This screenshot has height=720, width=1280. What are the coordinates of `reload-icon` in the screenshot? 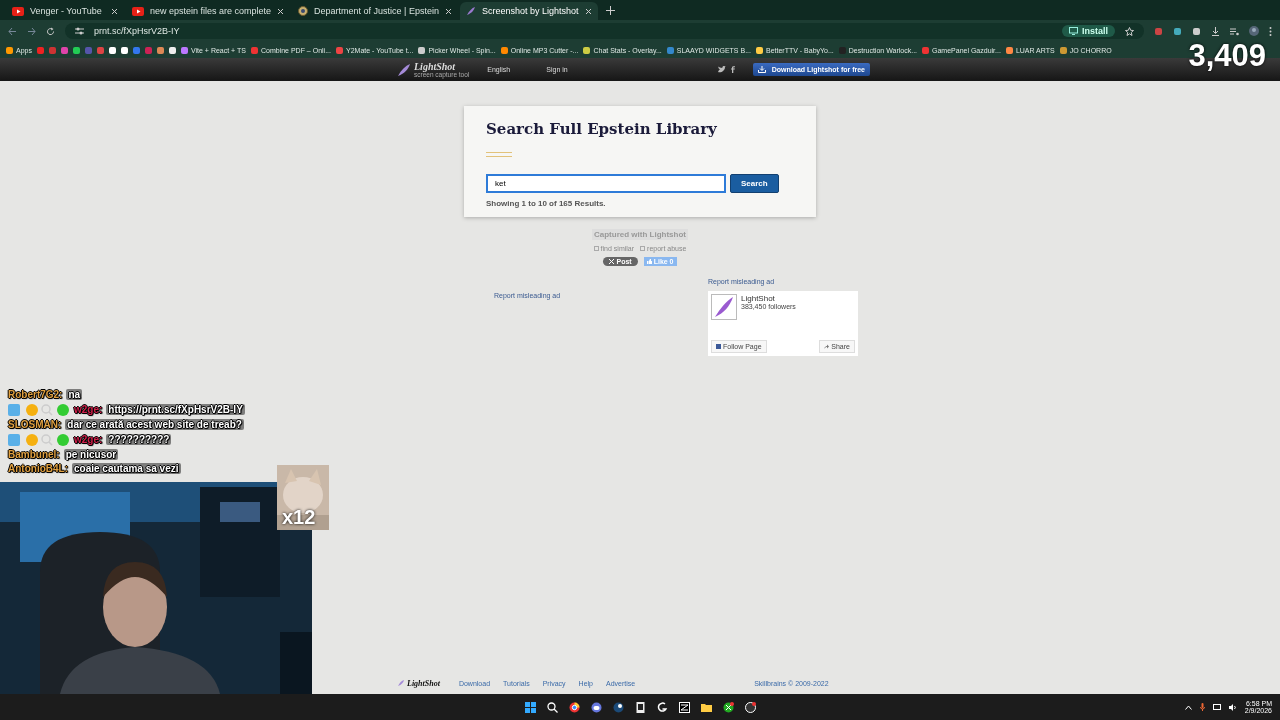 It's located at (50, 31).